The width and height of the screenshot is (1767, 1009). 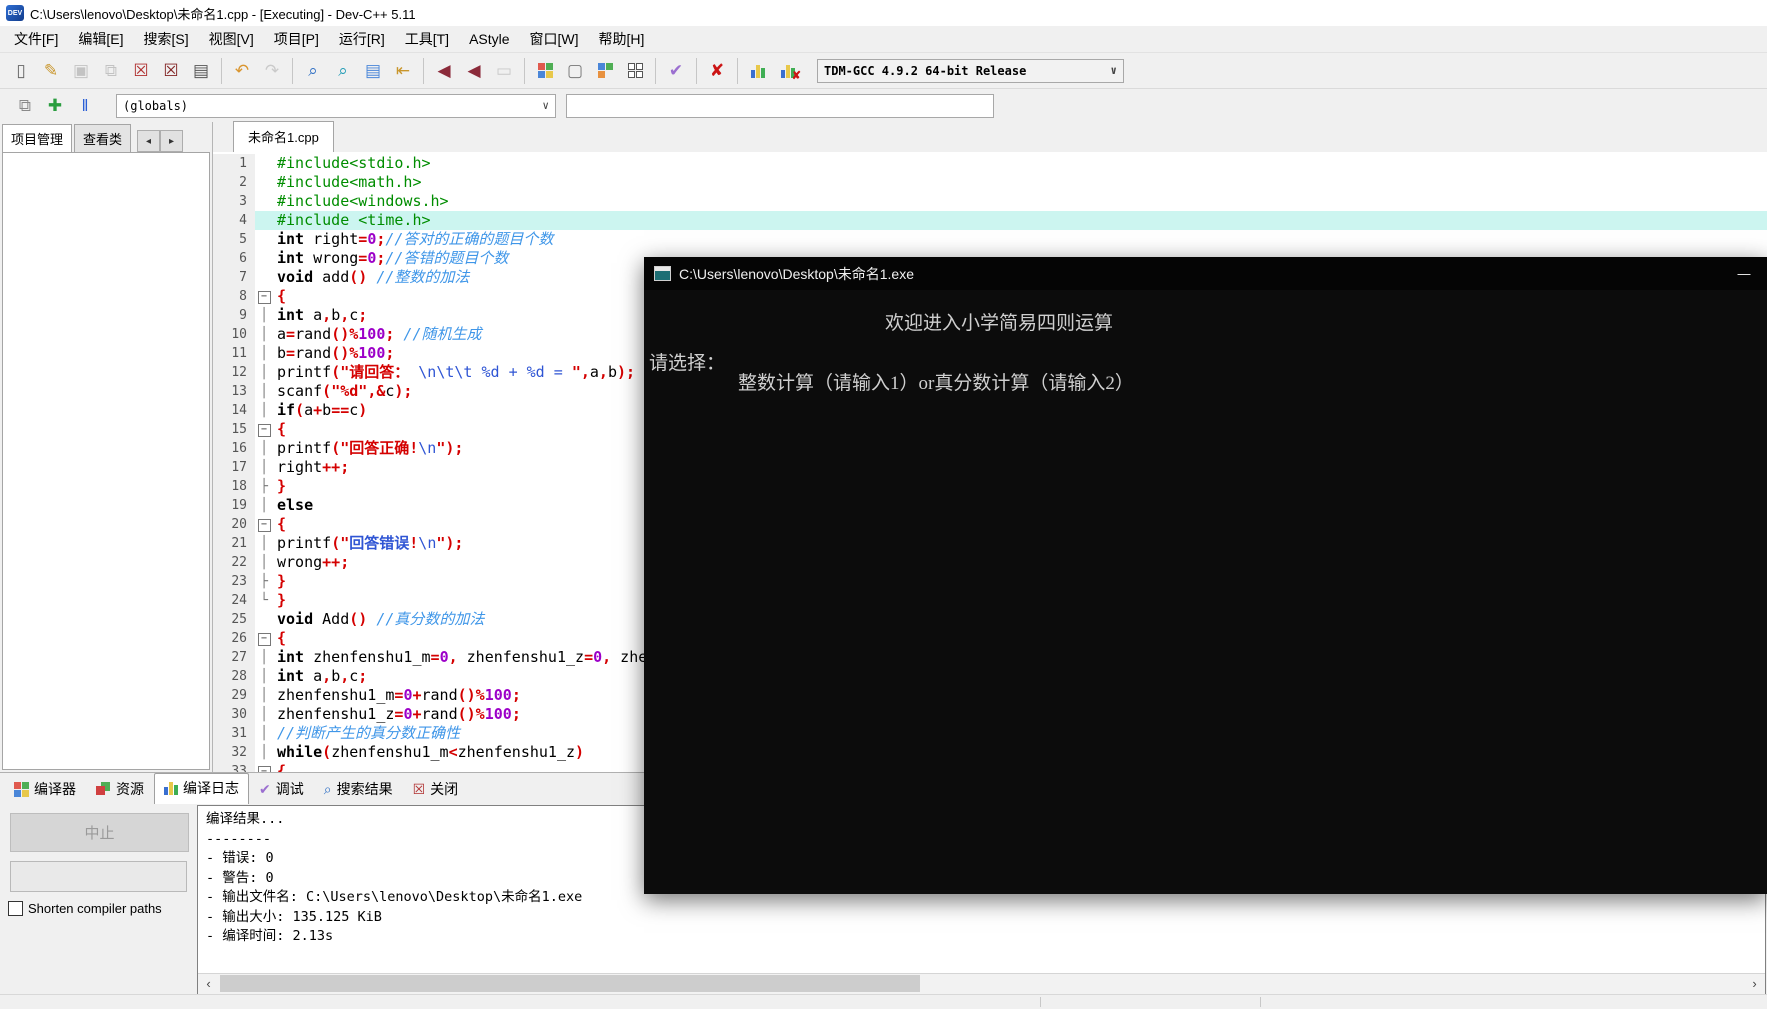 I want to click on line-number: 15, so click(x=234, y=429).